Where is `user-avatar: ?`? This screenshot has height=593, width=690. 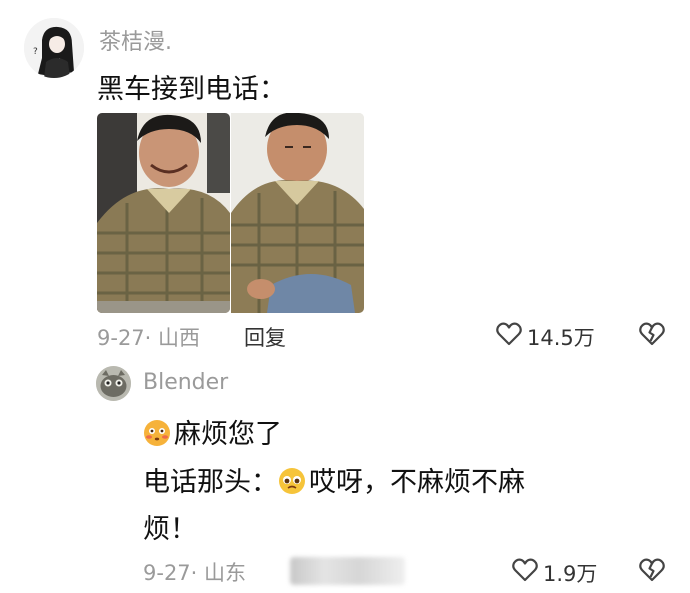
user-avatar: ? is located at coordinates (54, 48).